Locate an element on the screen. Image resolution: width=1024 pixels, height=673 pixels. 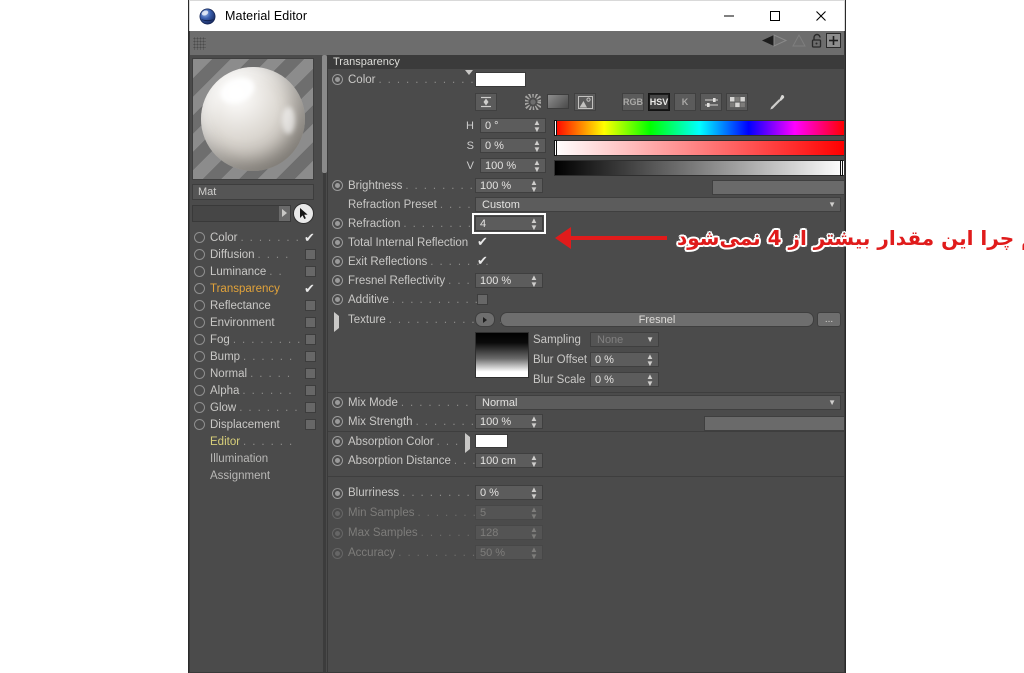
channel-item-environment: Environment is located at coordinates (256, 322).